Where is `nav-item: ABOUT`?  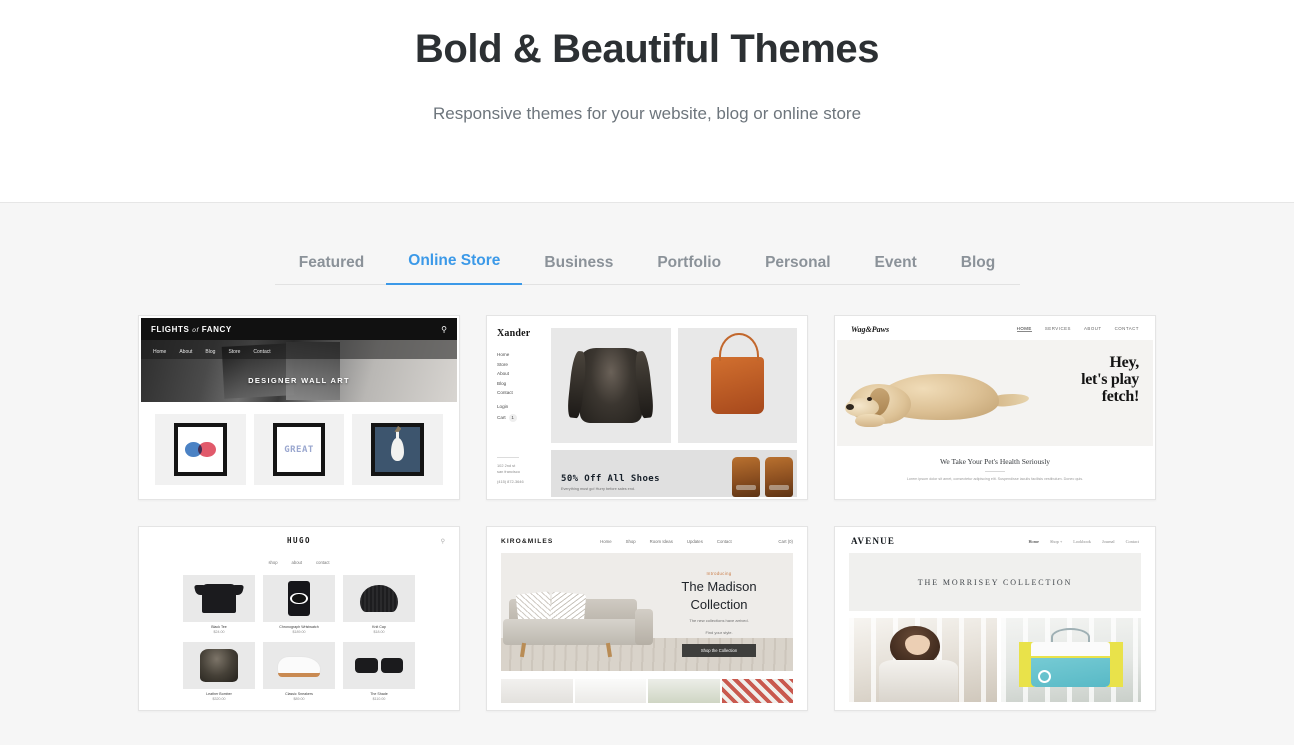 nav-item: ABOUT is located at coordinates (1092, 328).